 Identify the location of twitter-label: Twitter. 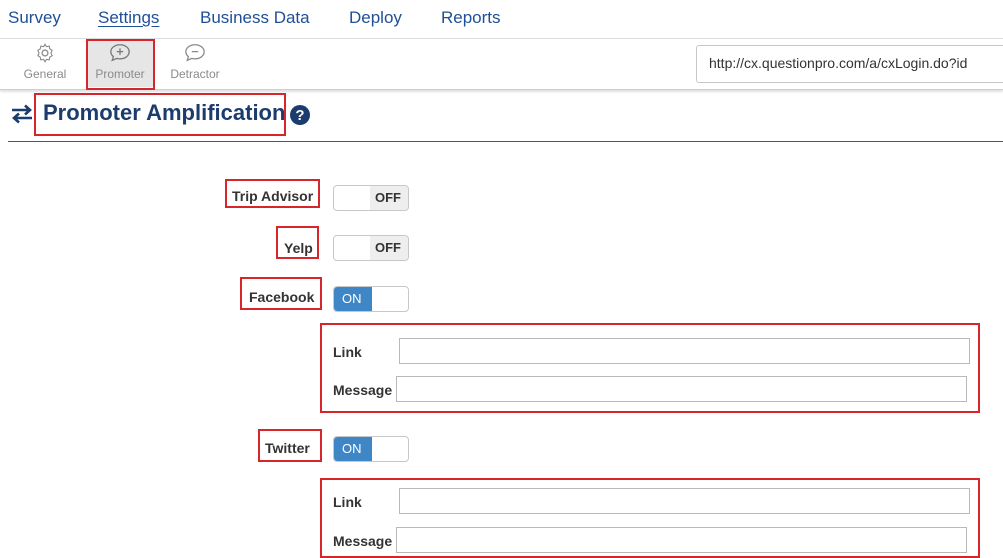
(287, 448).